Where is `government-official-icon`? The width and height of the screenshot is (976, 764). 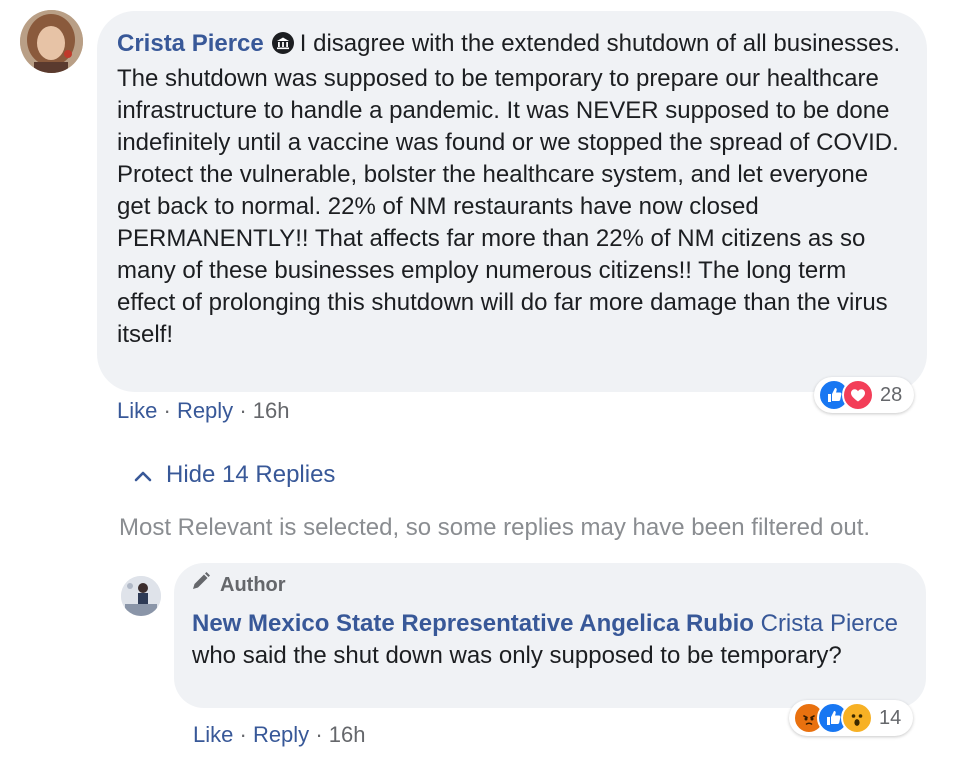
government-official-icon is located at coordinates (282, 47).